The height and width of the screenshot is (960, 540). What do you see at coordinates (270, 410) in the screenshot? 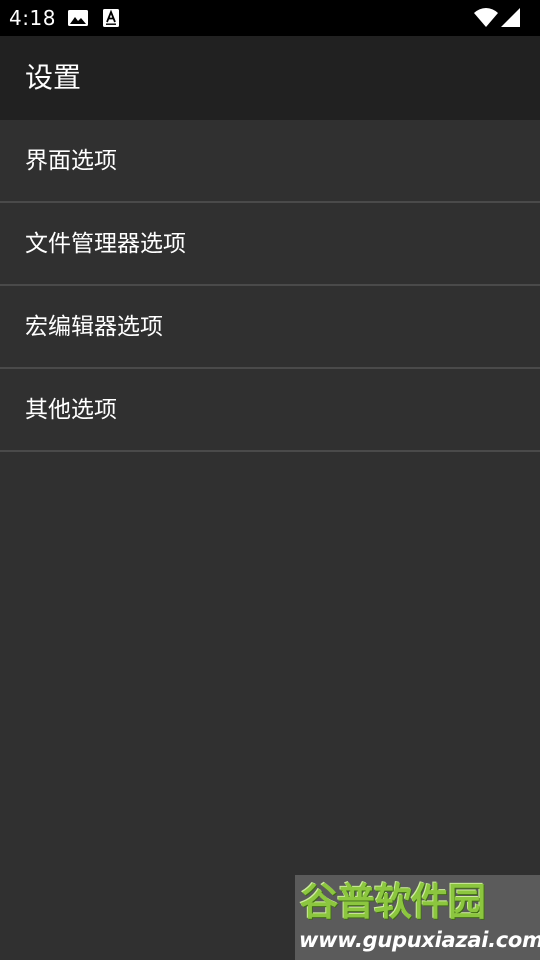
I see `settings-item-other: 其他选项` at bounding box center [270, 410].